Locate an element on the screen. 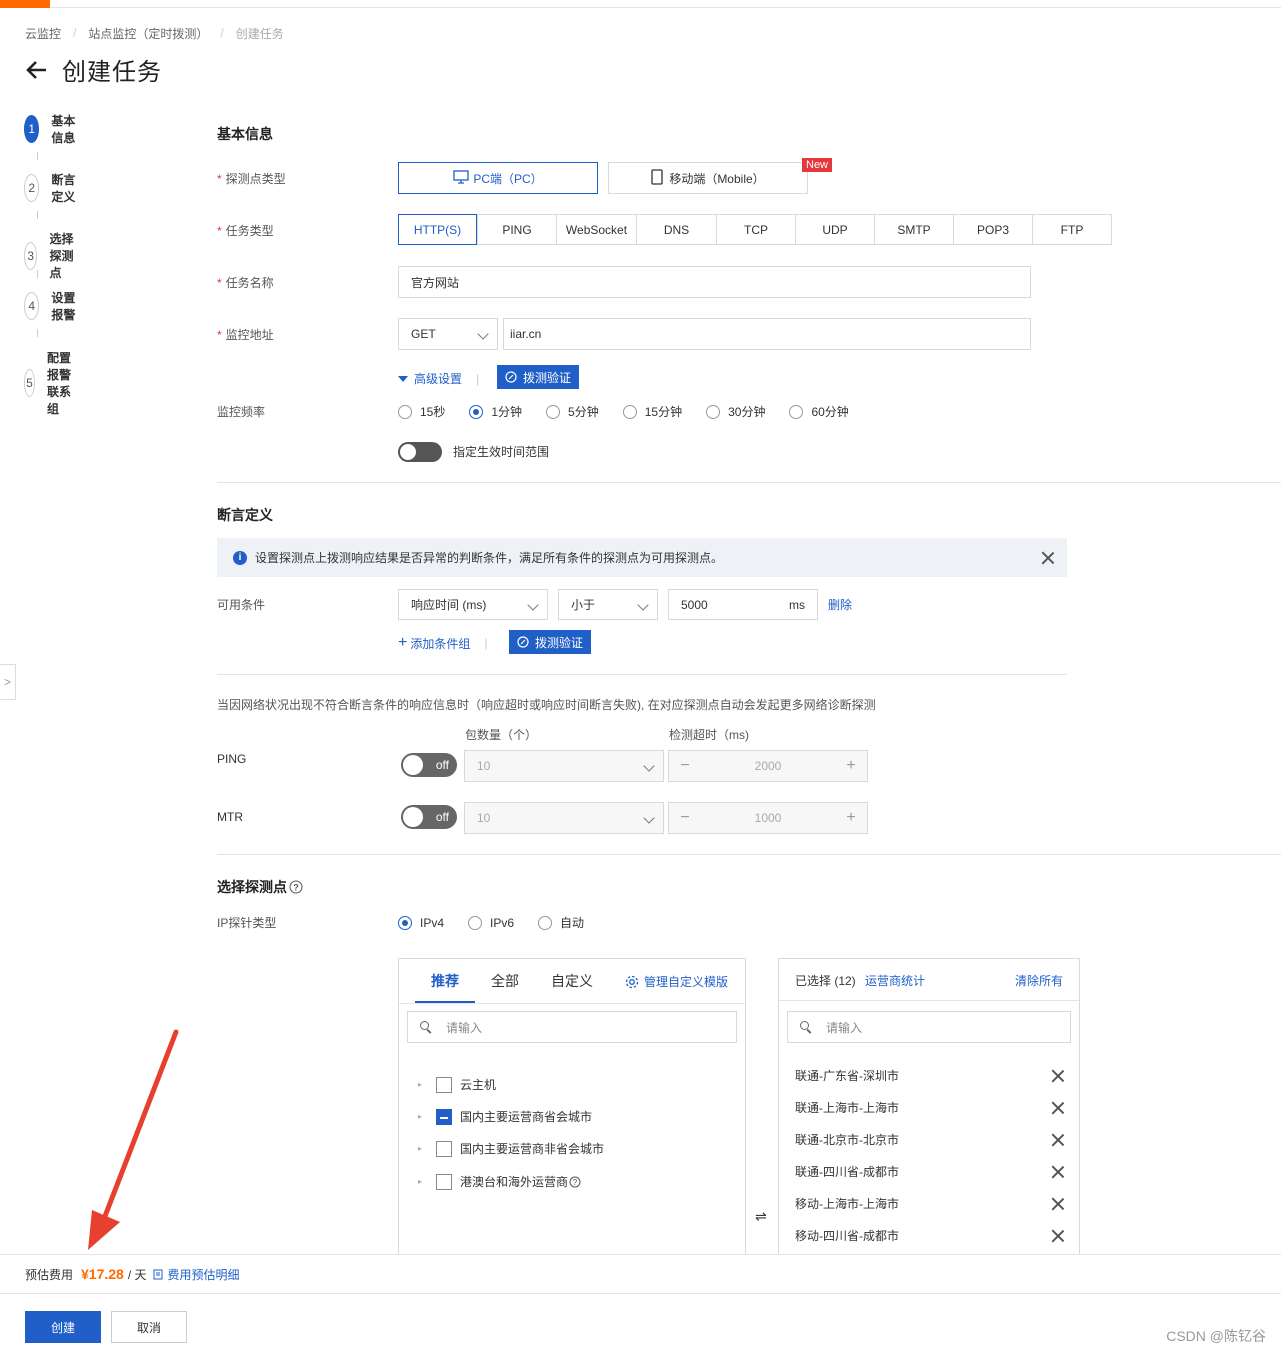 The width and height of the screenshot is (1281, 1352). ip-type-radio-ipv6: IPv6 is located at coordinates (491, 922).